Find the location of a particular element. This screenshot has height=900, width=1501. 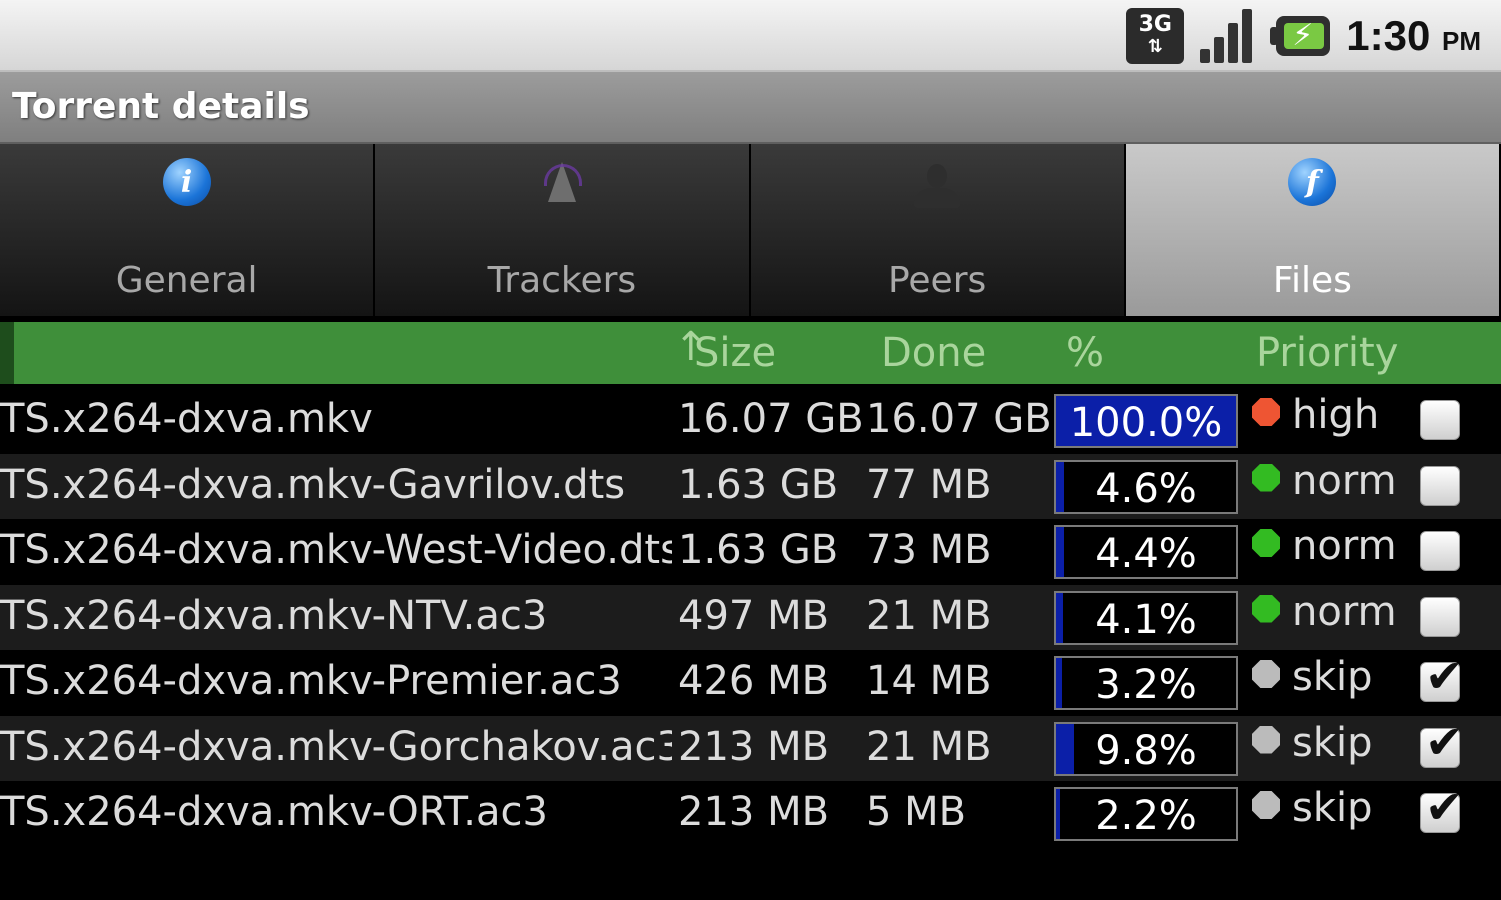

progress-percent: 3.2% is located at coordinates (1146, 685).